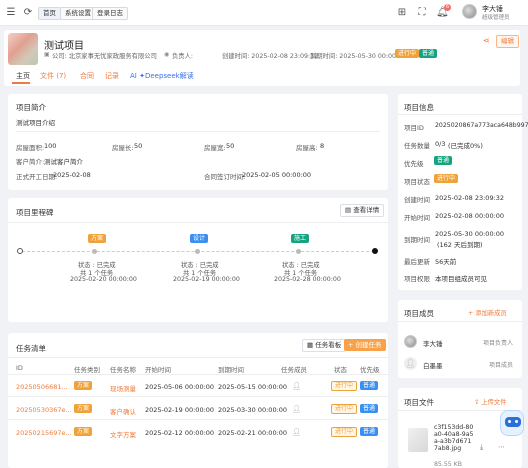  What do you see at coordinates (215, 148) in the screenshot?
I see `width-label: 房屋宽:` at bounding box center [215, 148].